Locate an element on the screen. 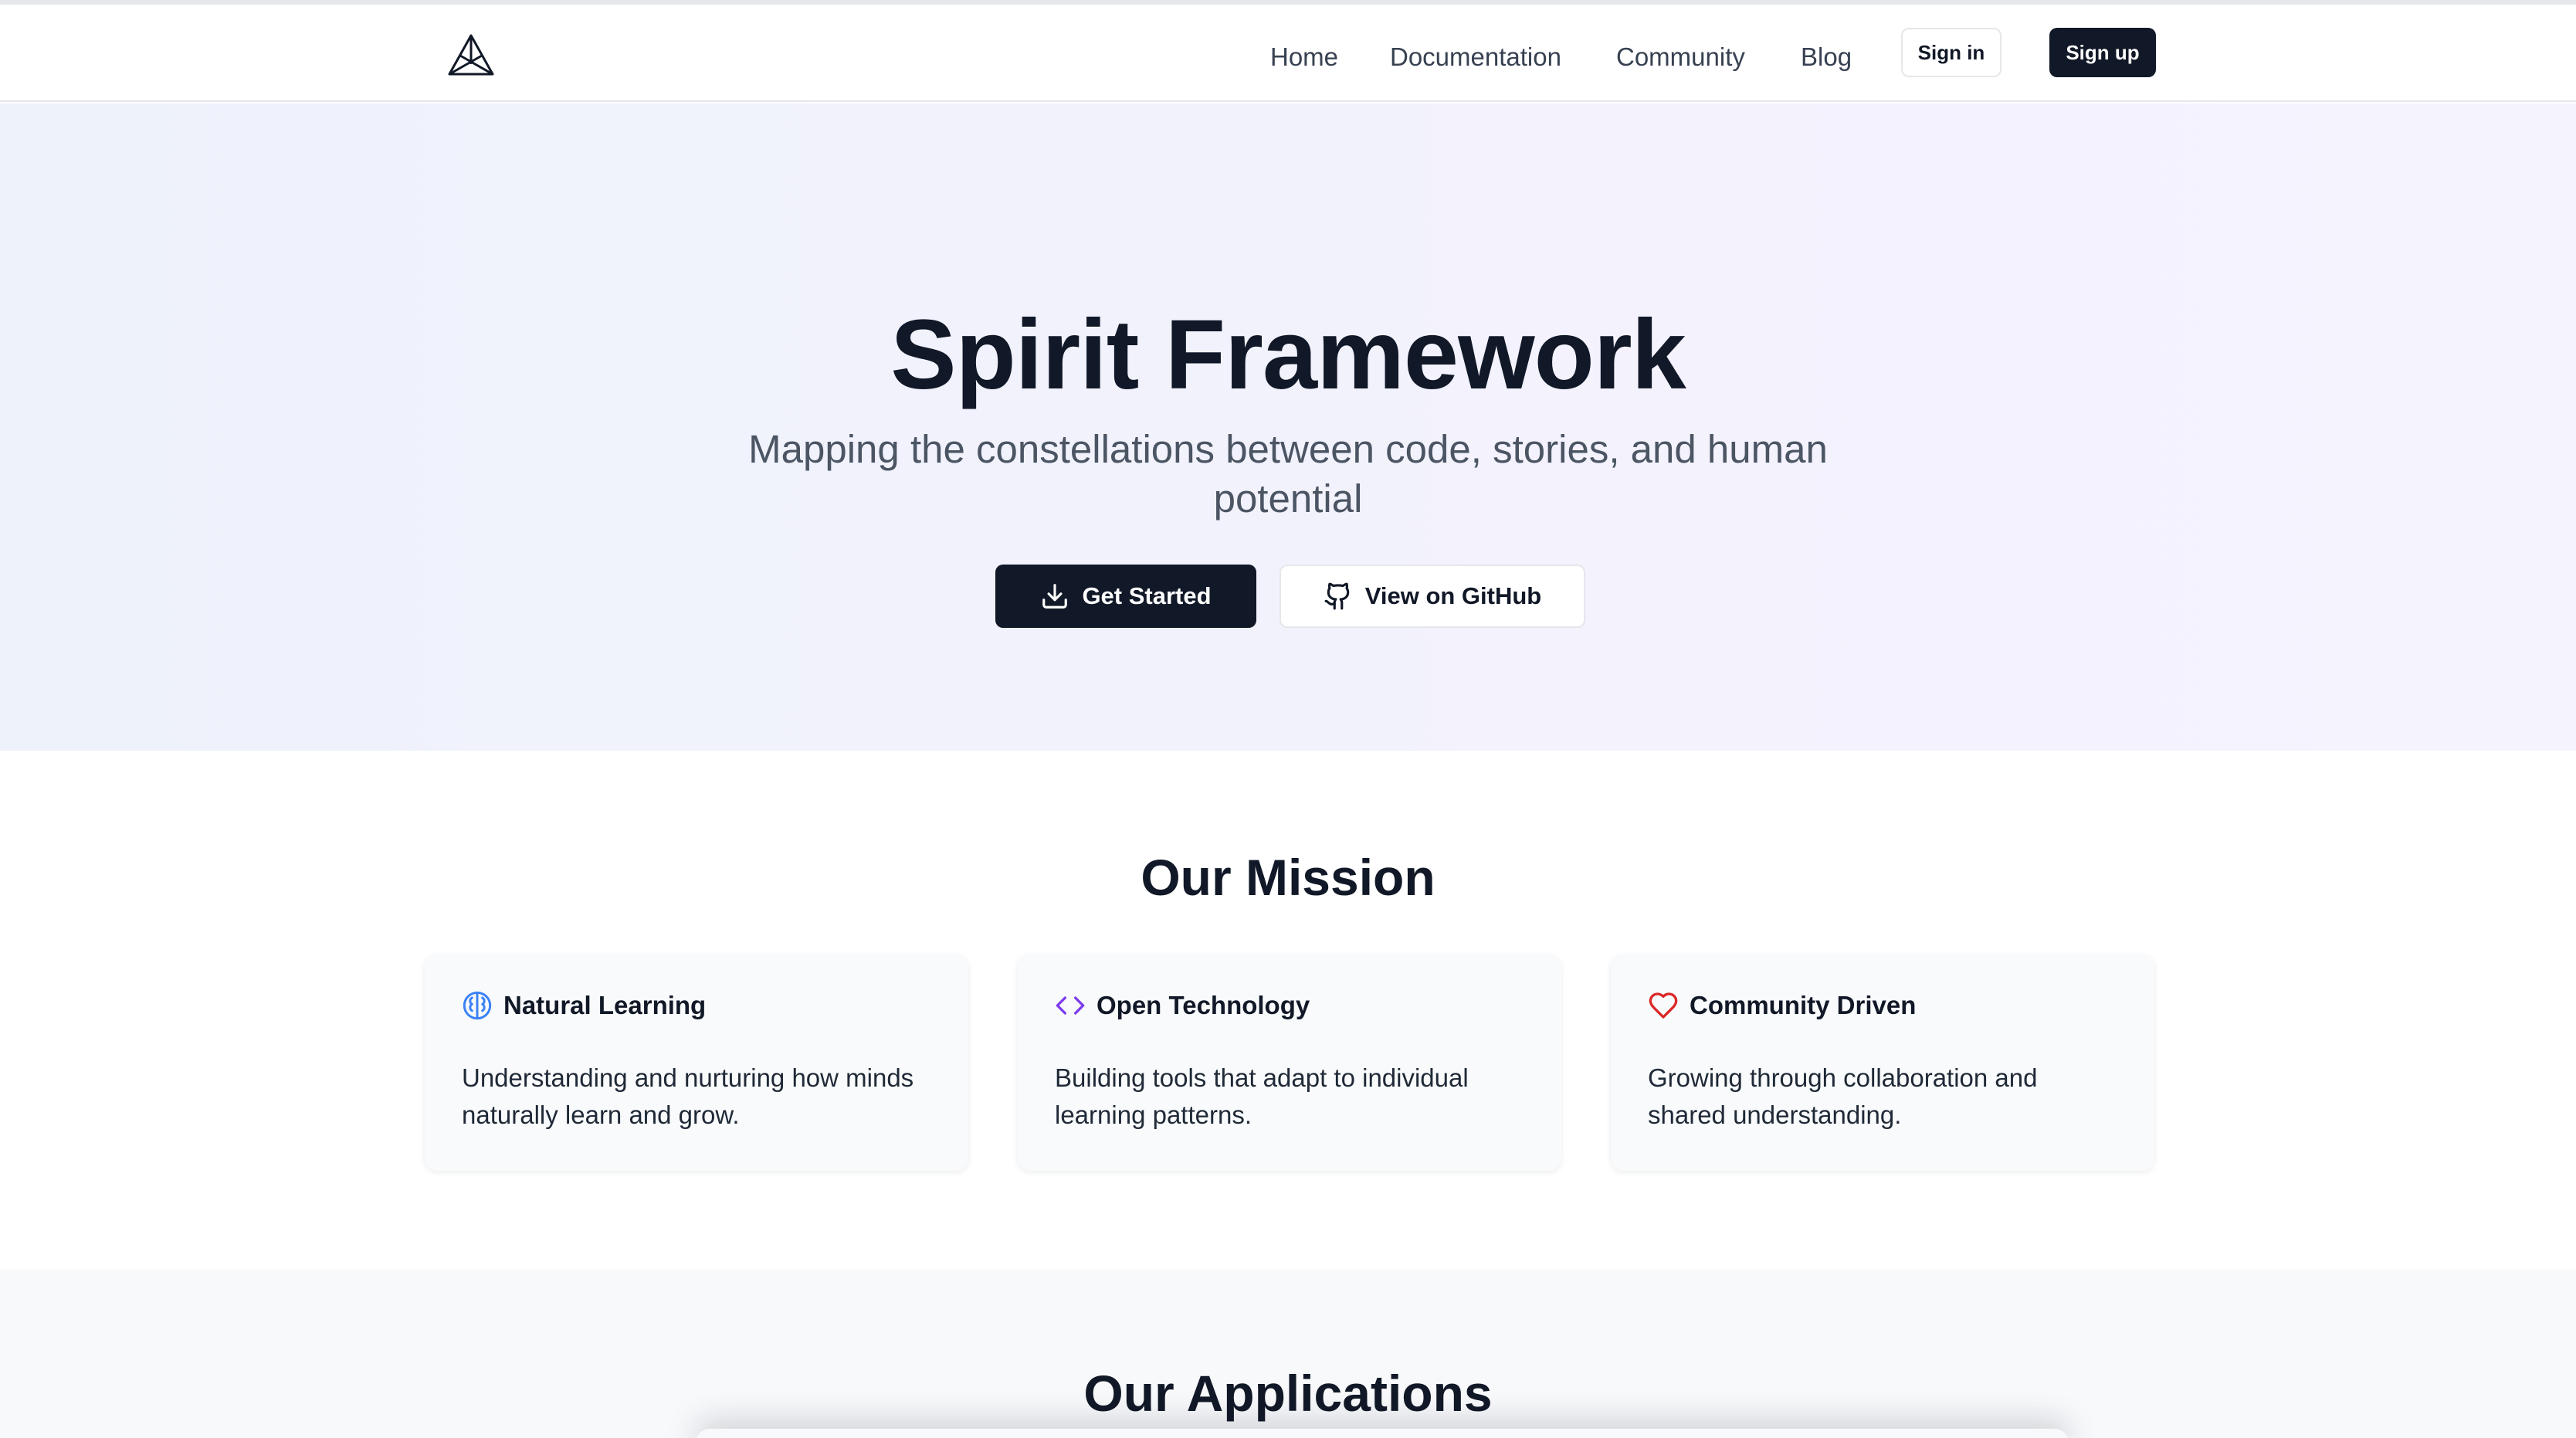 The height and width of the screenshot is (1438, 2576). brain-icon is located at coordinates (477, 1005).